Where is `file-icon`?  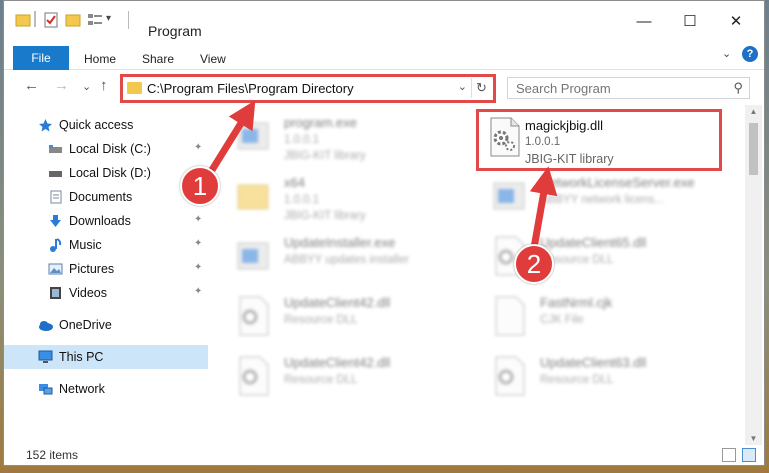
file-icon is located at coordinates (509, 316).